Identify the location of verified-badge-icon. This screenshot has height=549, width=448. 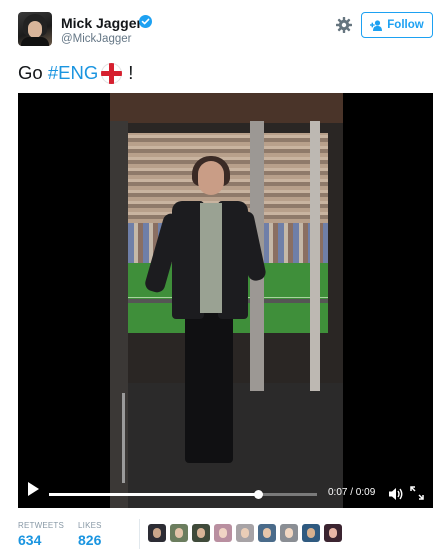
(145, 21).